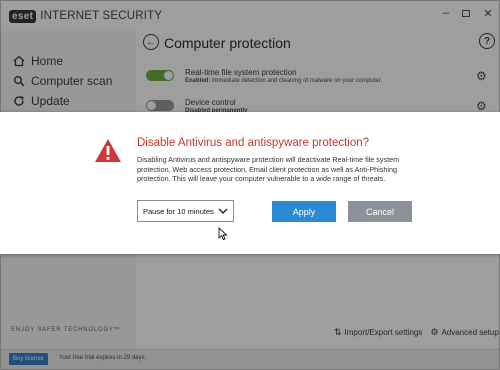  Describe the element at coordinates (304, 211) in the screenshot. I see `apply-button: Apply` at that location.